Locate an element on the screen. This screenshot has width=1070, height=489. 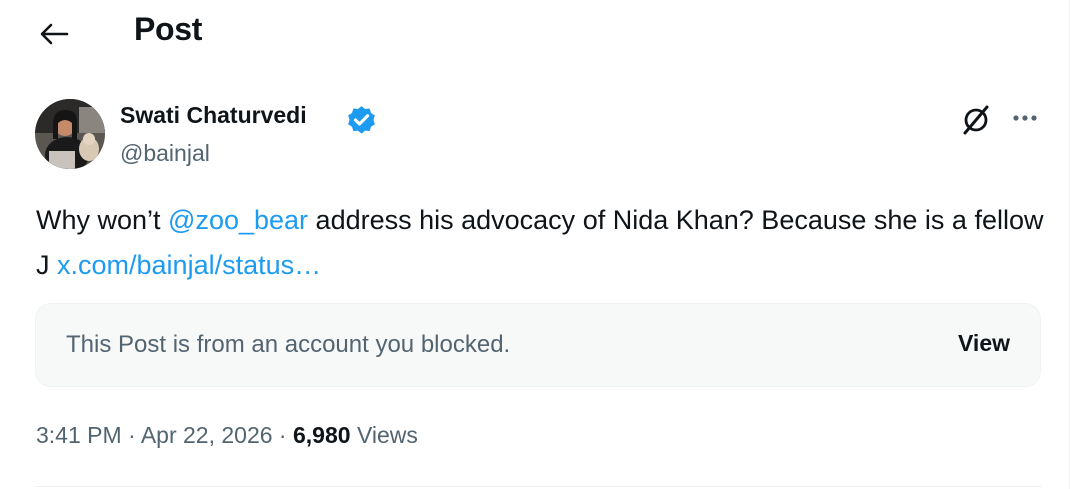
back-button is located at coordinates (54, 34).